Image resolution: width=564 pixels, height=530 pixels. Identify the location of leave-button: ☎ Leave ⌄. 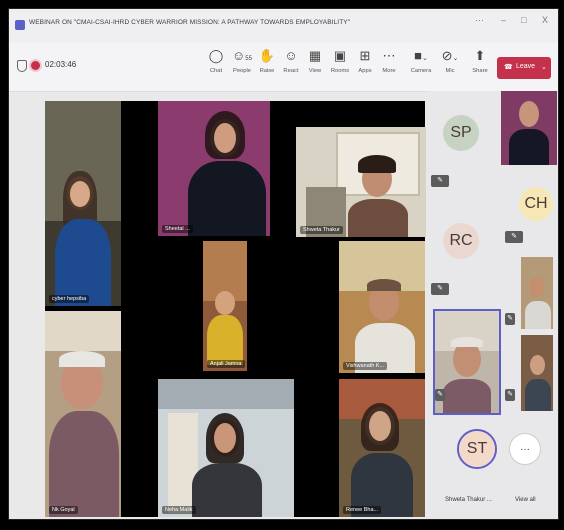
(524, 68).